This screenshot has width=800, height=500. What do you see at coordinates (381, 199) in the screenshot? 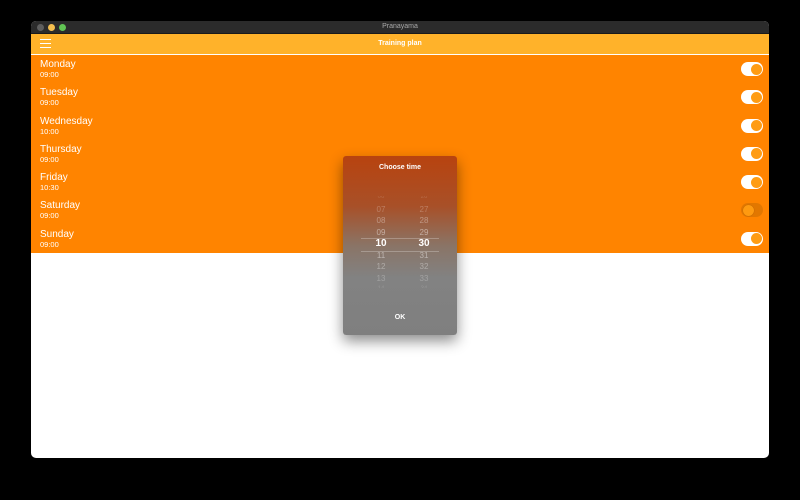
I see `hour-option: 06` at bounding box center [381, 199].